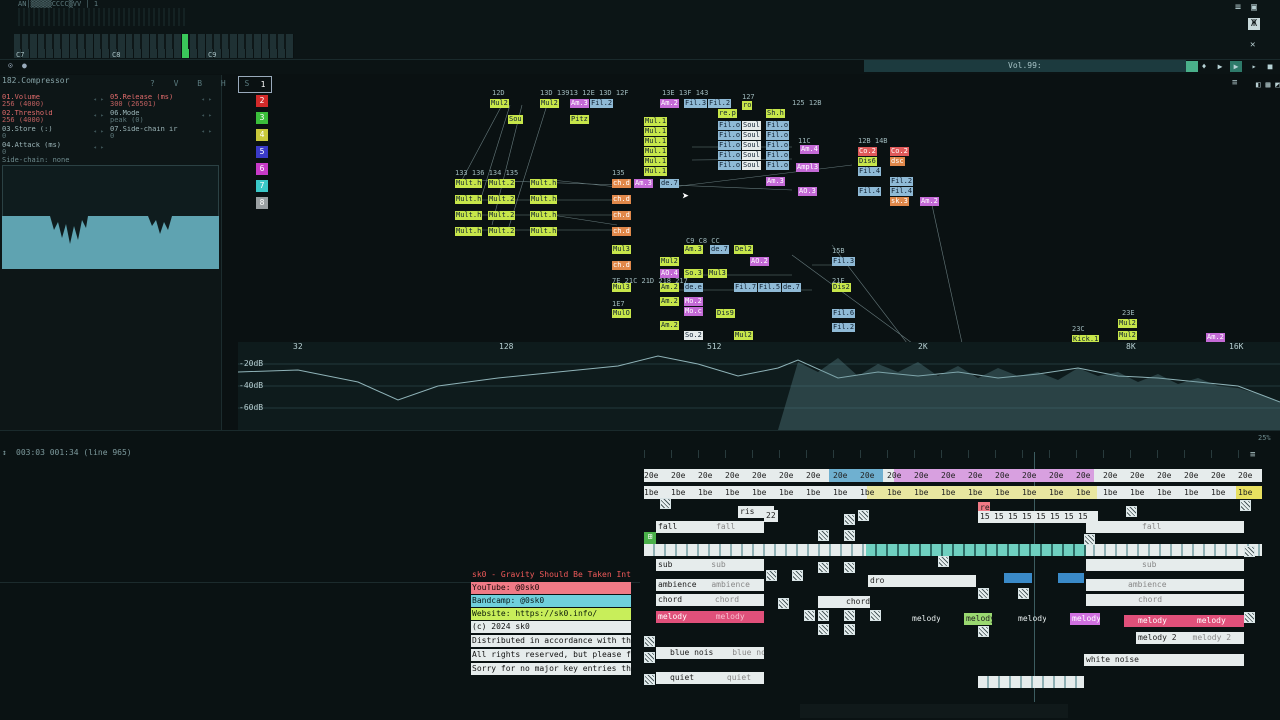 The image size is (1280, 720). What do you see at coordinates (155, 46) in the screenshot?
I see `piano-keyboard: C7 C8 C9` at bounding box center [155, 46].